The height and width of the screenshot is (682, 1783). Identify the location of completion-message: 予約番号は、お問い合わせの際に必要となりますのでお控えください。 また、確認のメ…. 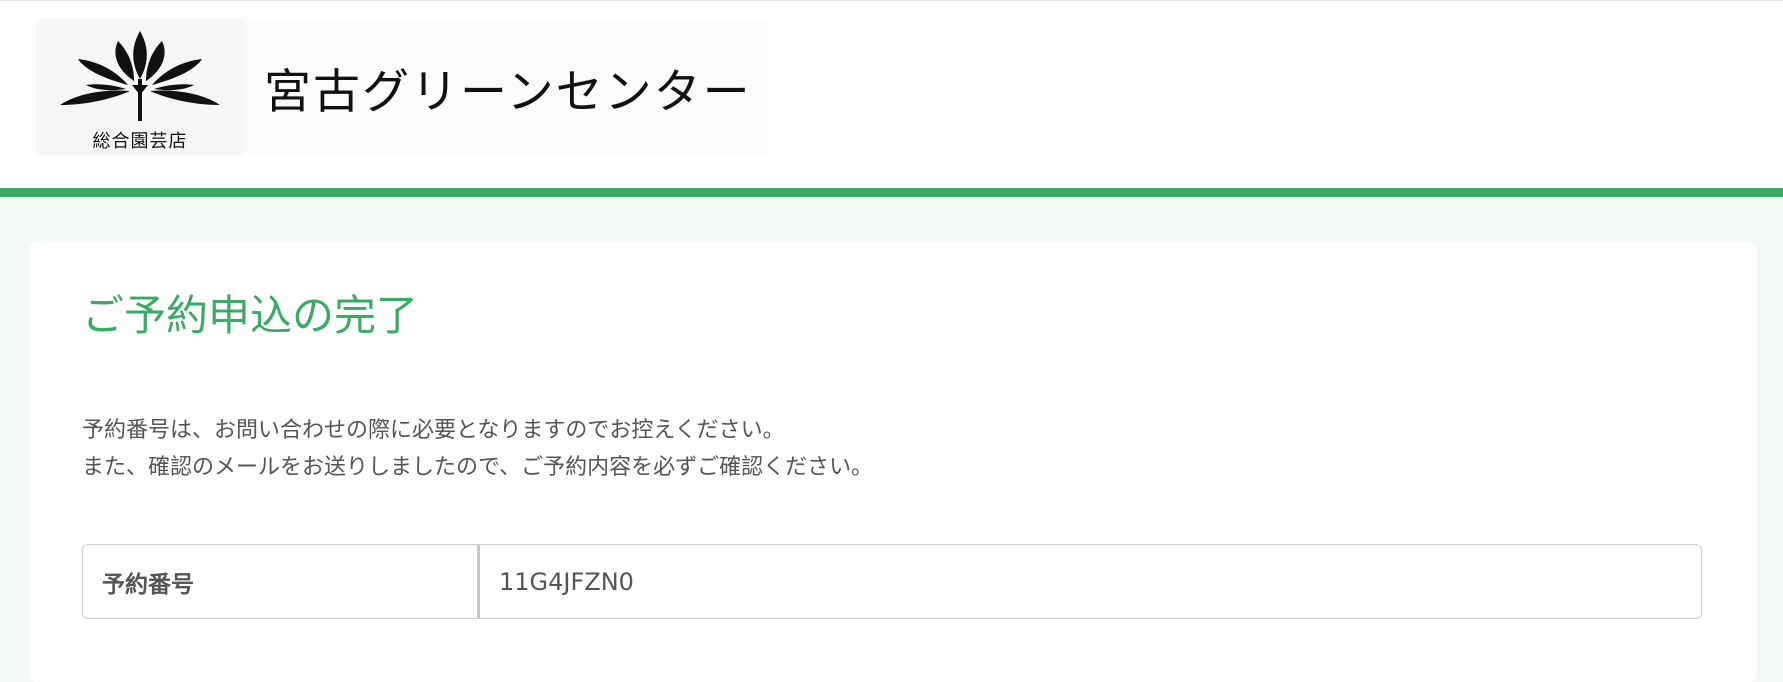
(477, 449).